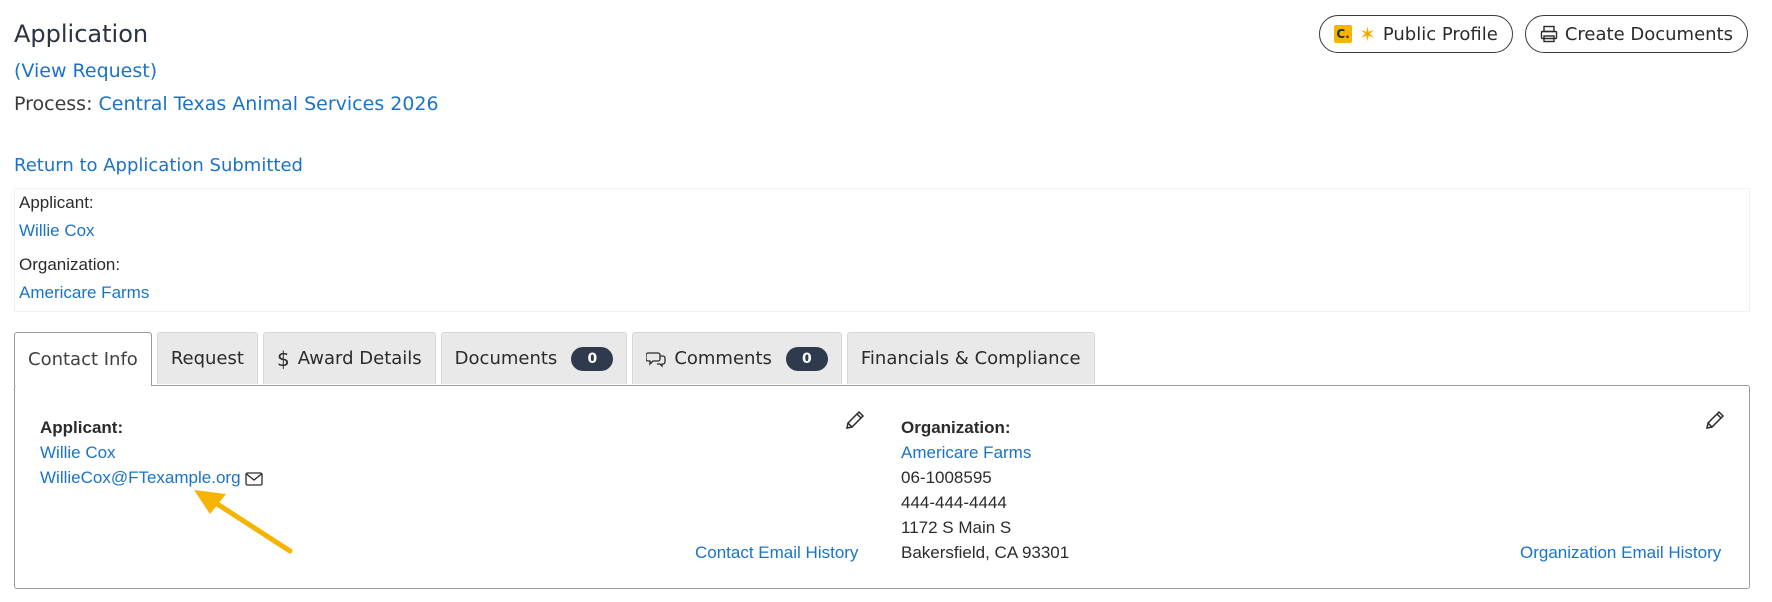 This screenshot has height=602, width=1772. I want to click on tab-documents: Documents 0, so click(534, 358).